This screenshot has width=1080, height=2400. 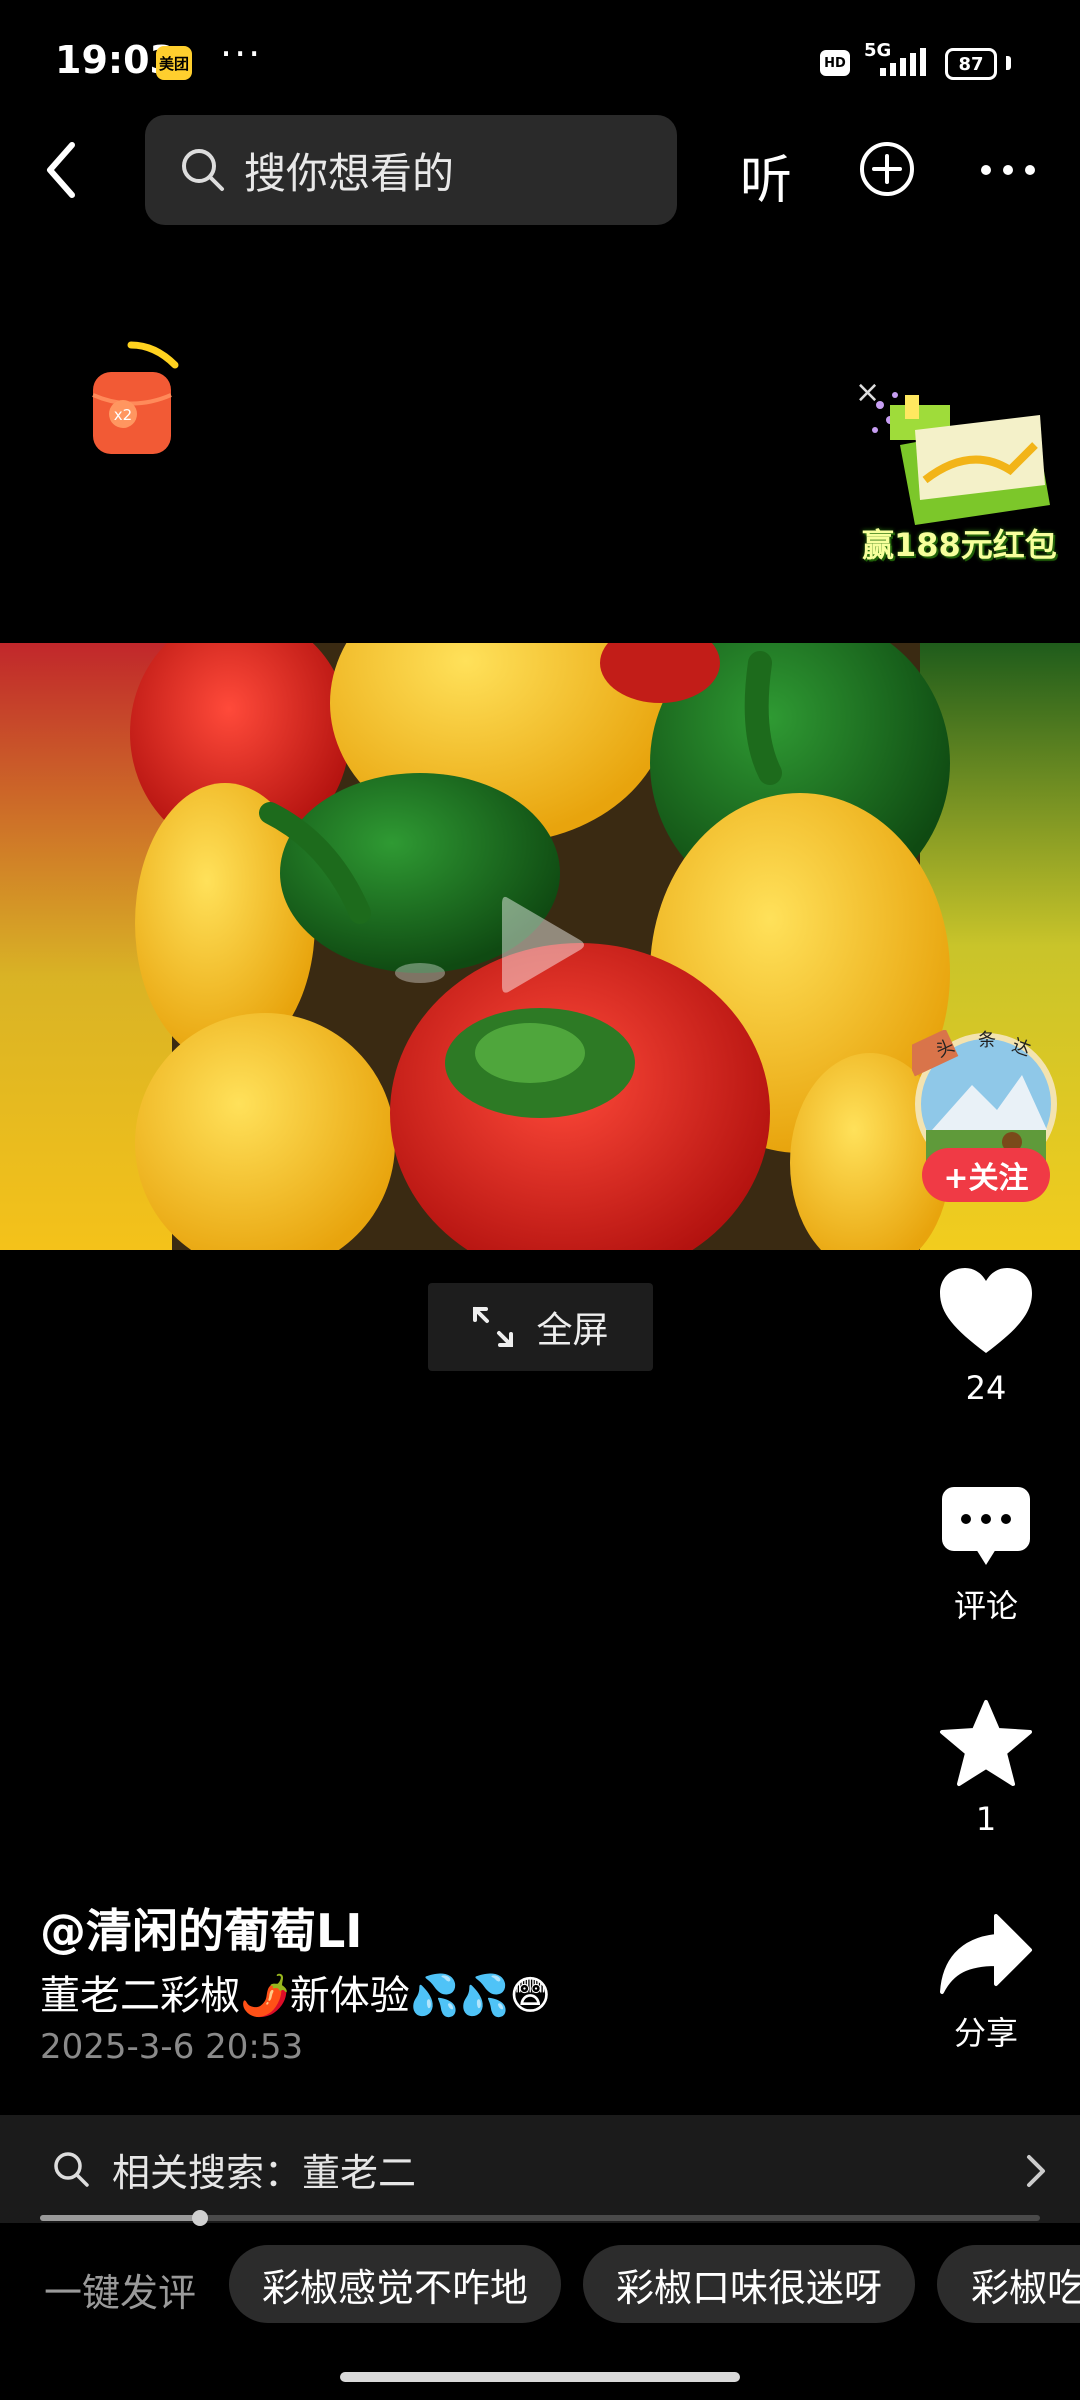 What do you see at coordinates (172, 2047) in the screenshot?
I see `post-timestamp: 2025-3-6 20:53` at bounding box center [172, 2047].